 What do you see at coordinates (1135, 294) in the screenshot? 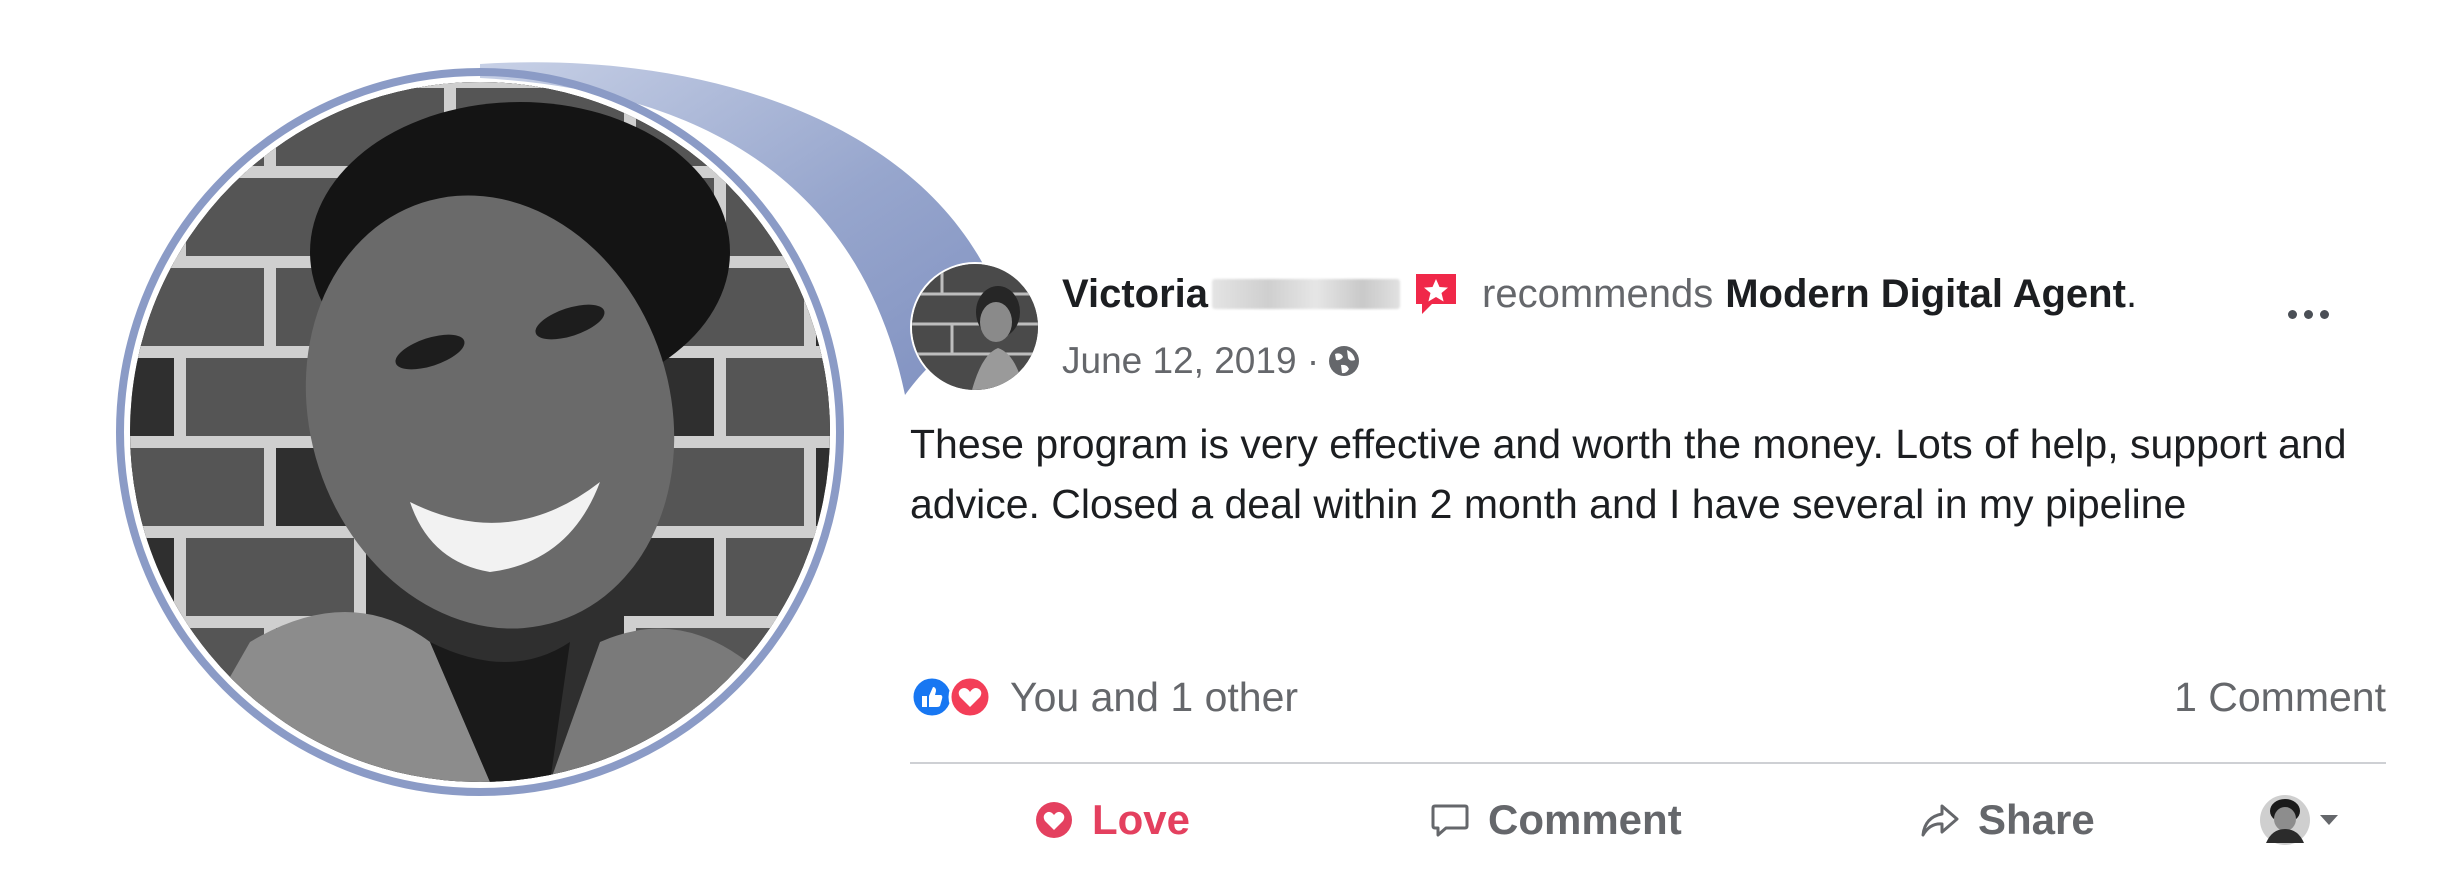
I see `author-name-link: Victoria` at bounding box center [1135, 294].